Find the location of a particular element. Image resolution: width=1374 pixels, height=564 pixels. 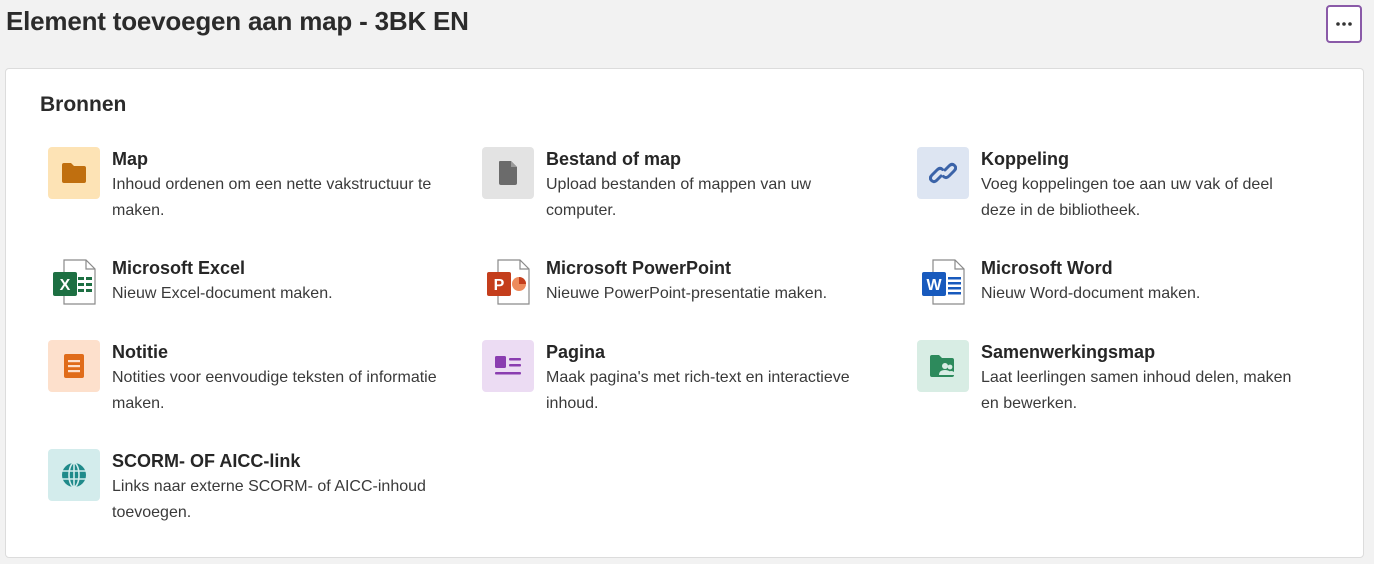

option-title: Microsoft PowerPoint is located at coordinates (639, 268).